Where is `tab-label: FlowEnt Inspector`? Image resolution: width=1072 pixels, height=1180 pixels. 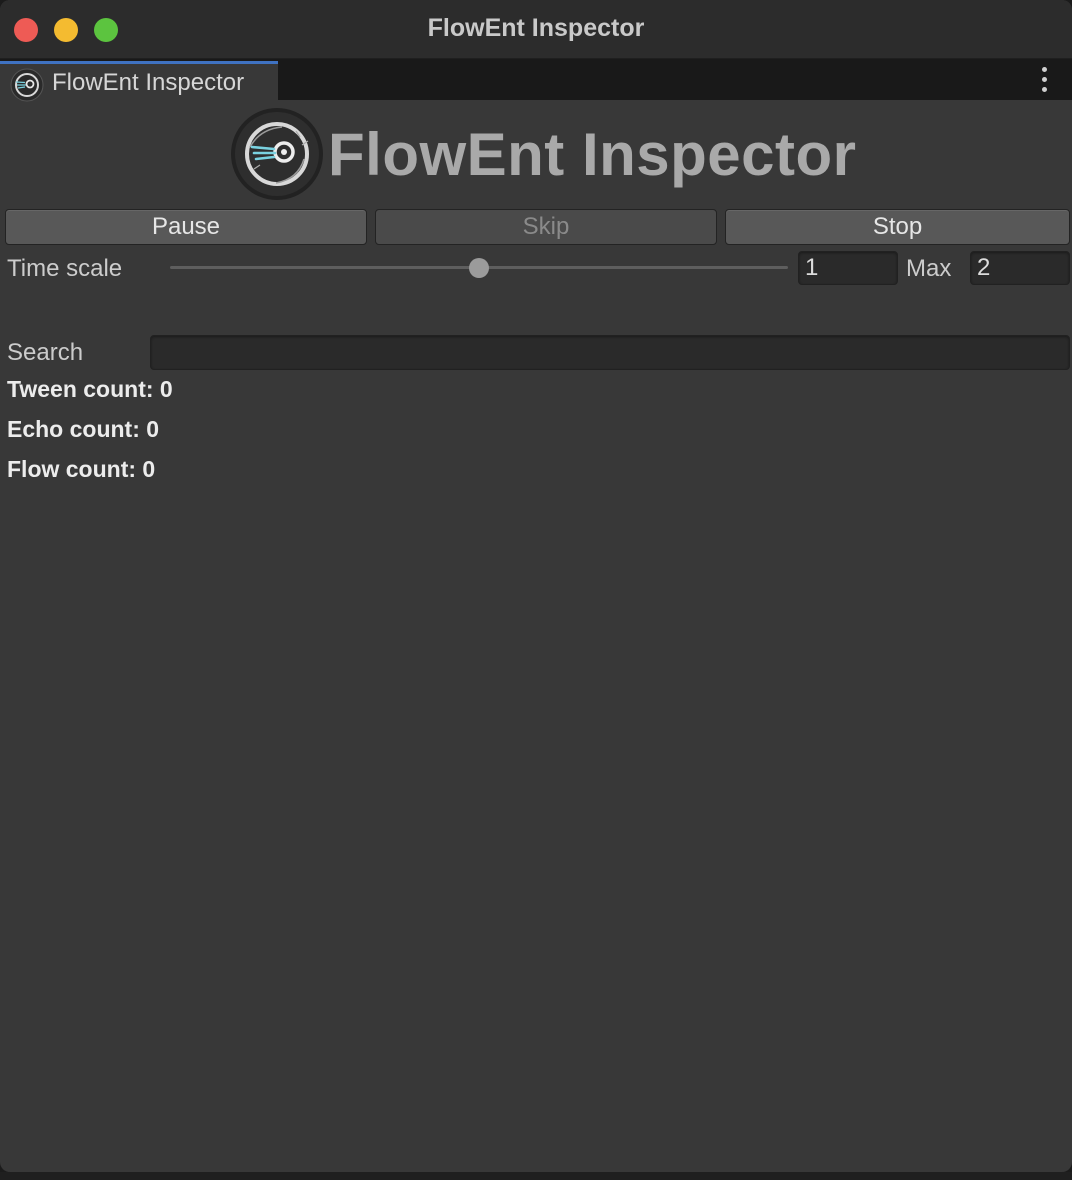 tab-label: FlowEnt Inspector is located at coordinates (148, 82).